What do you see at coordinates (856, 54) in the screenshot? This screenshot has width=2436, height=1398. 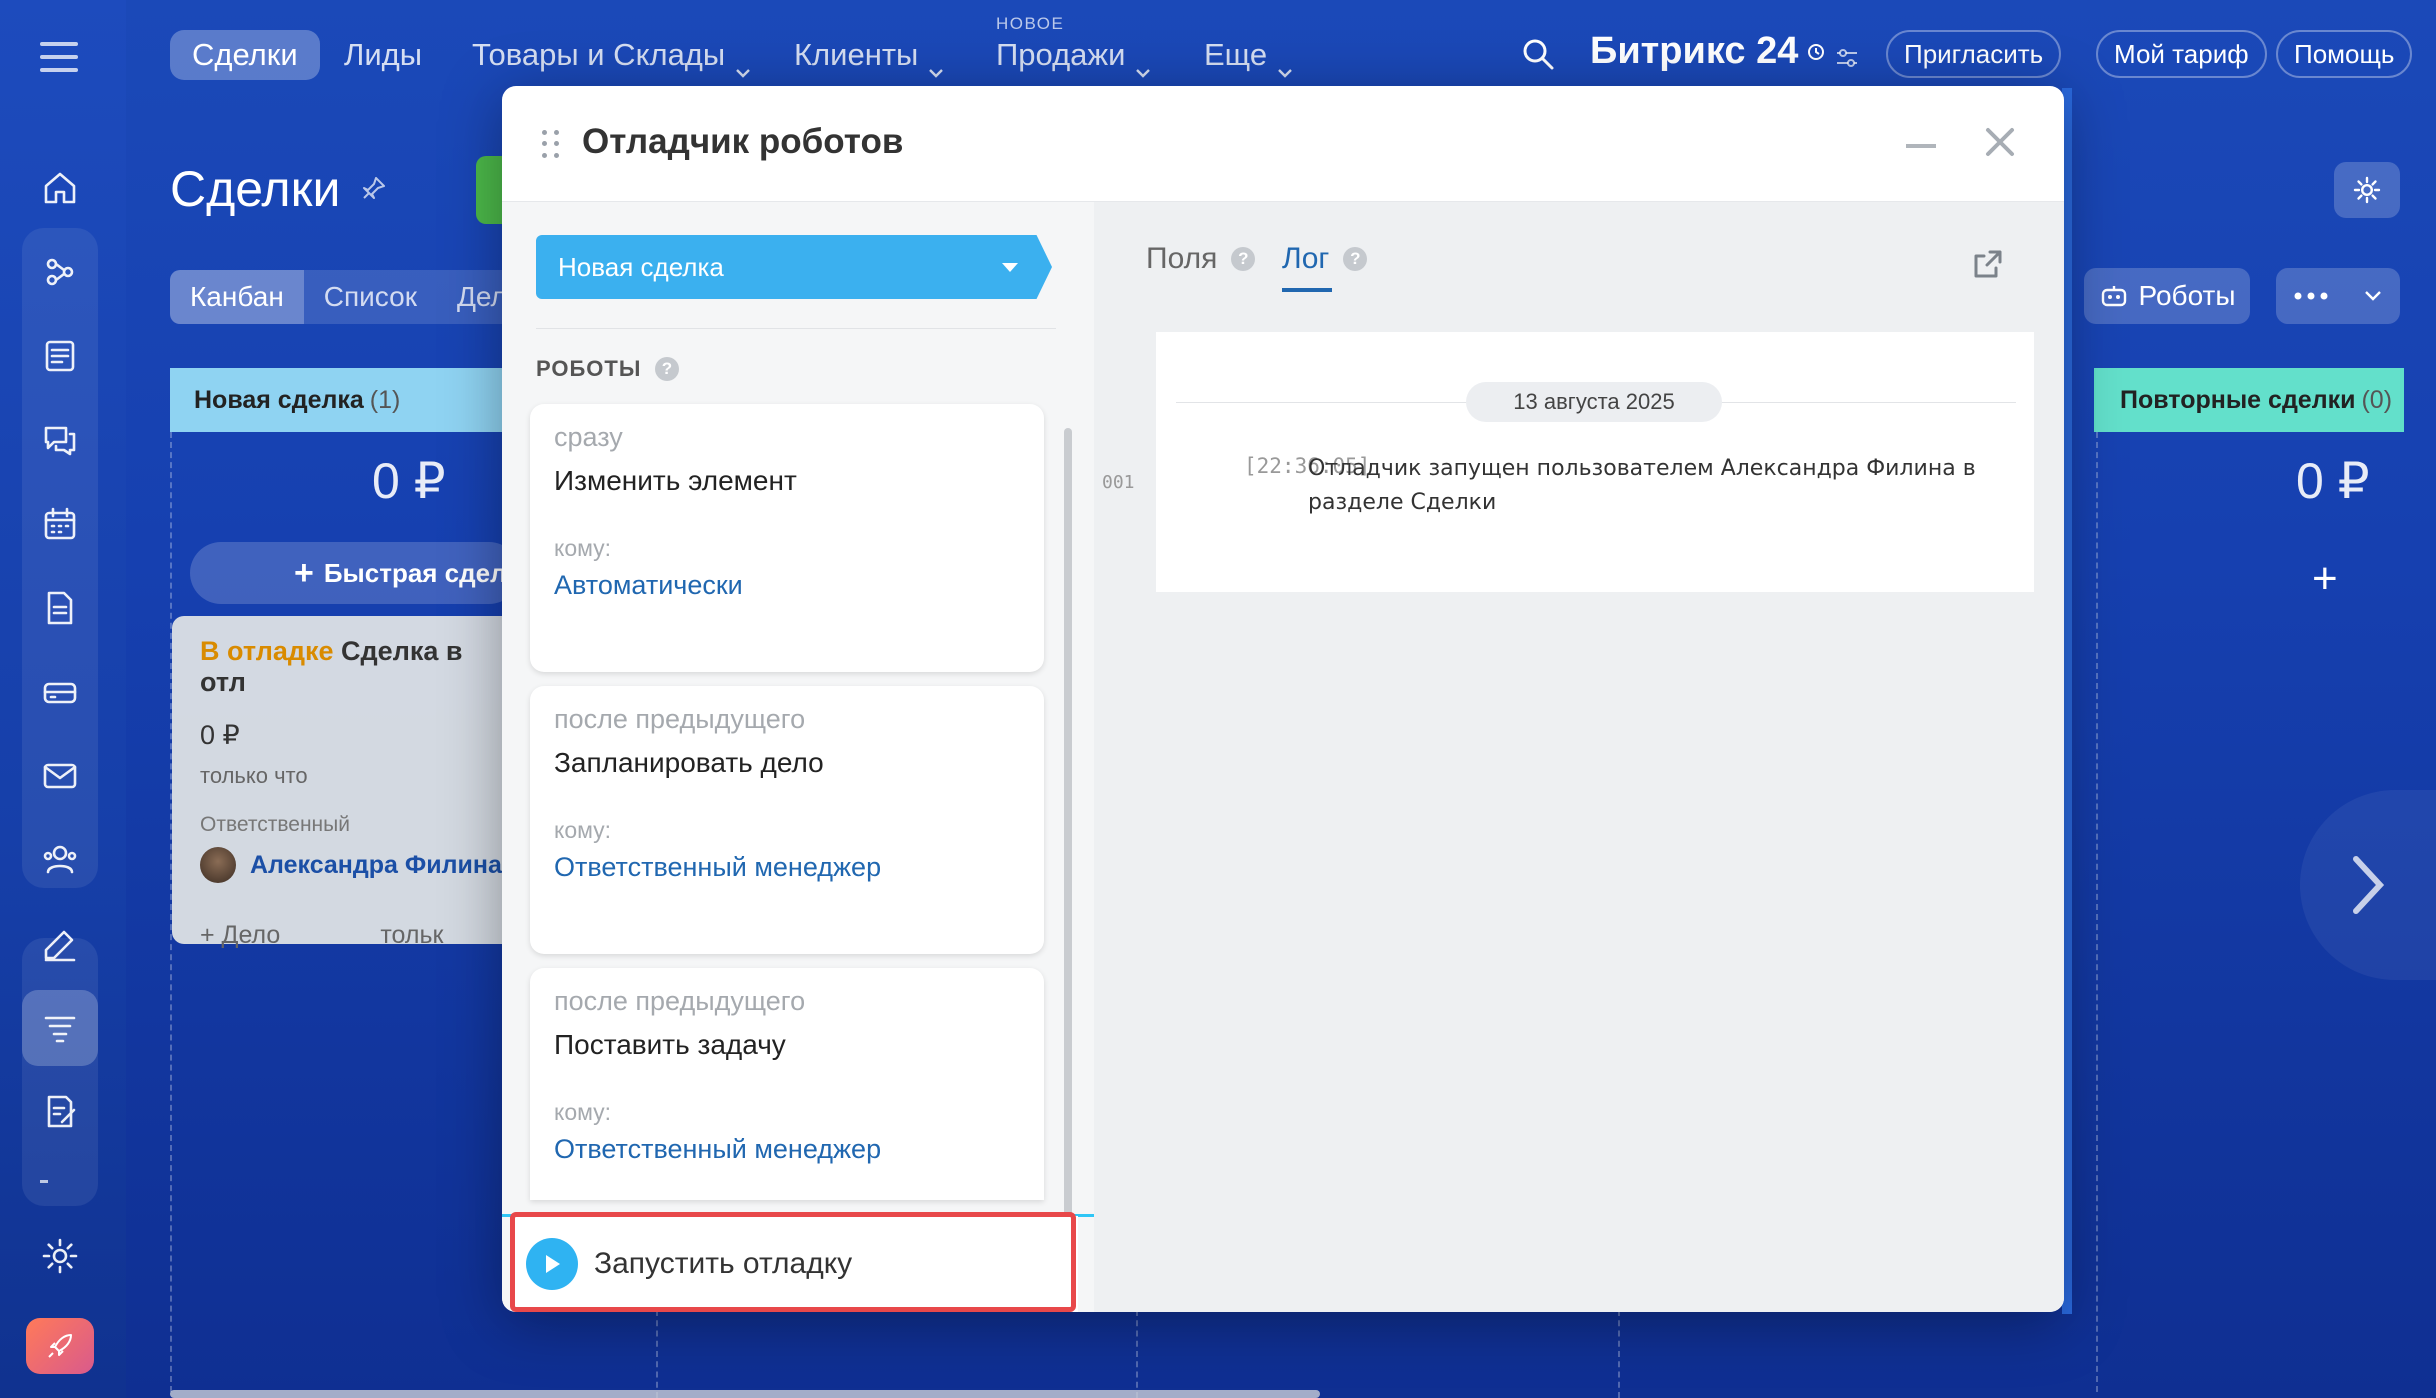 I see `nav-clients-label: Клиенты` at bounding box center [856, 54].